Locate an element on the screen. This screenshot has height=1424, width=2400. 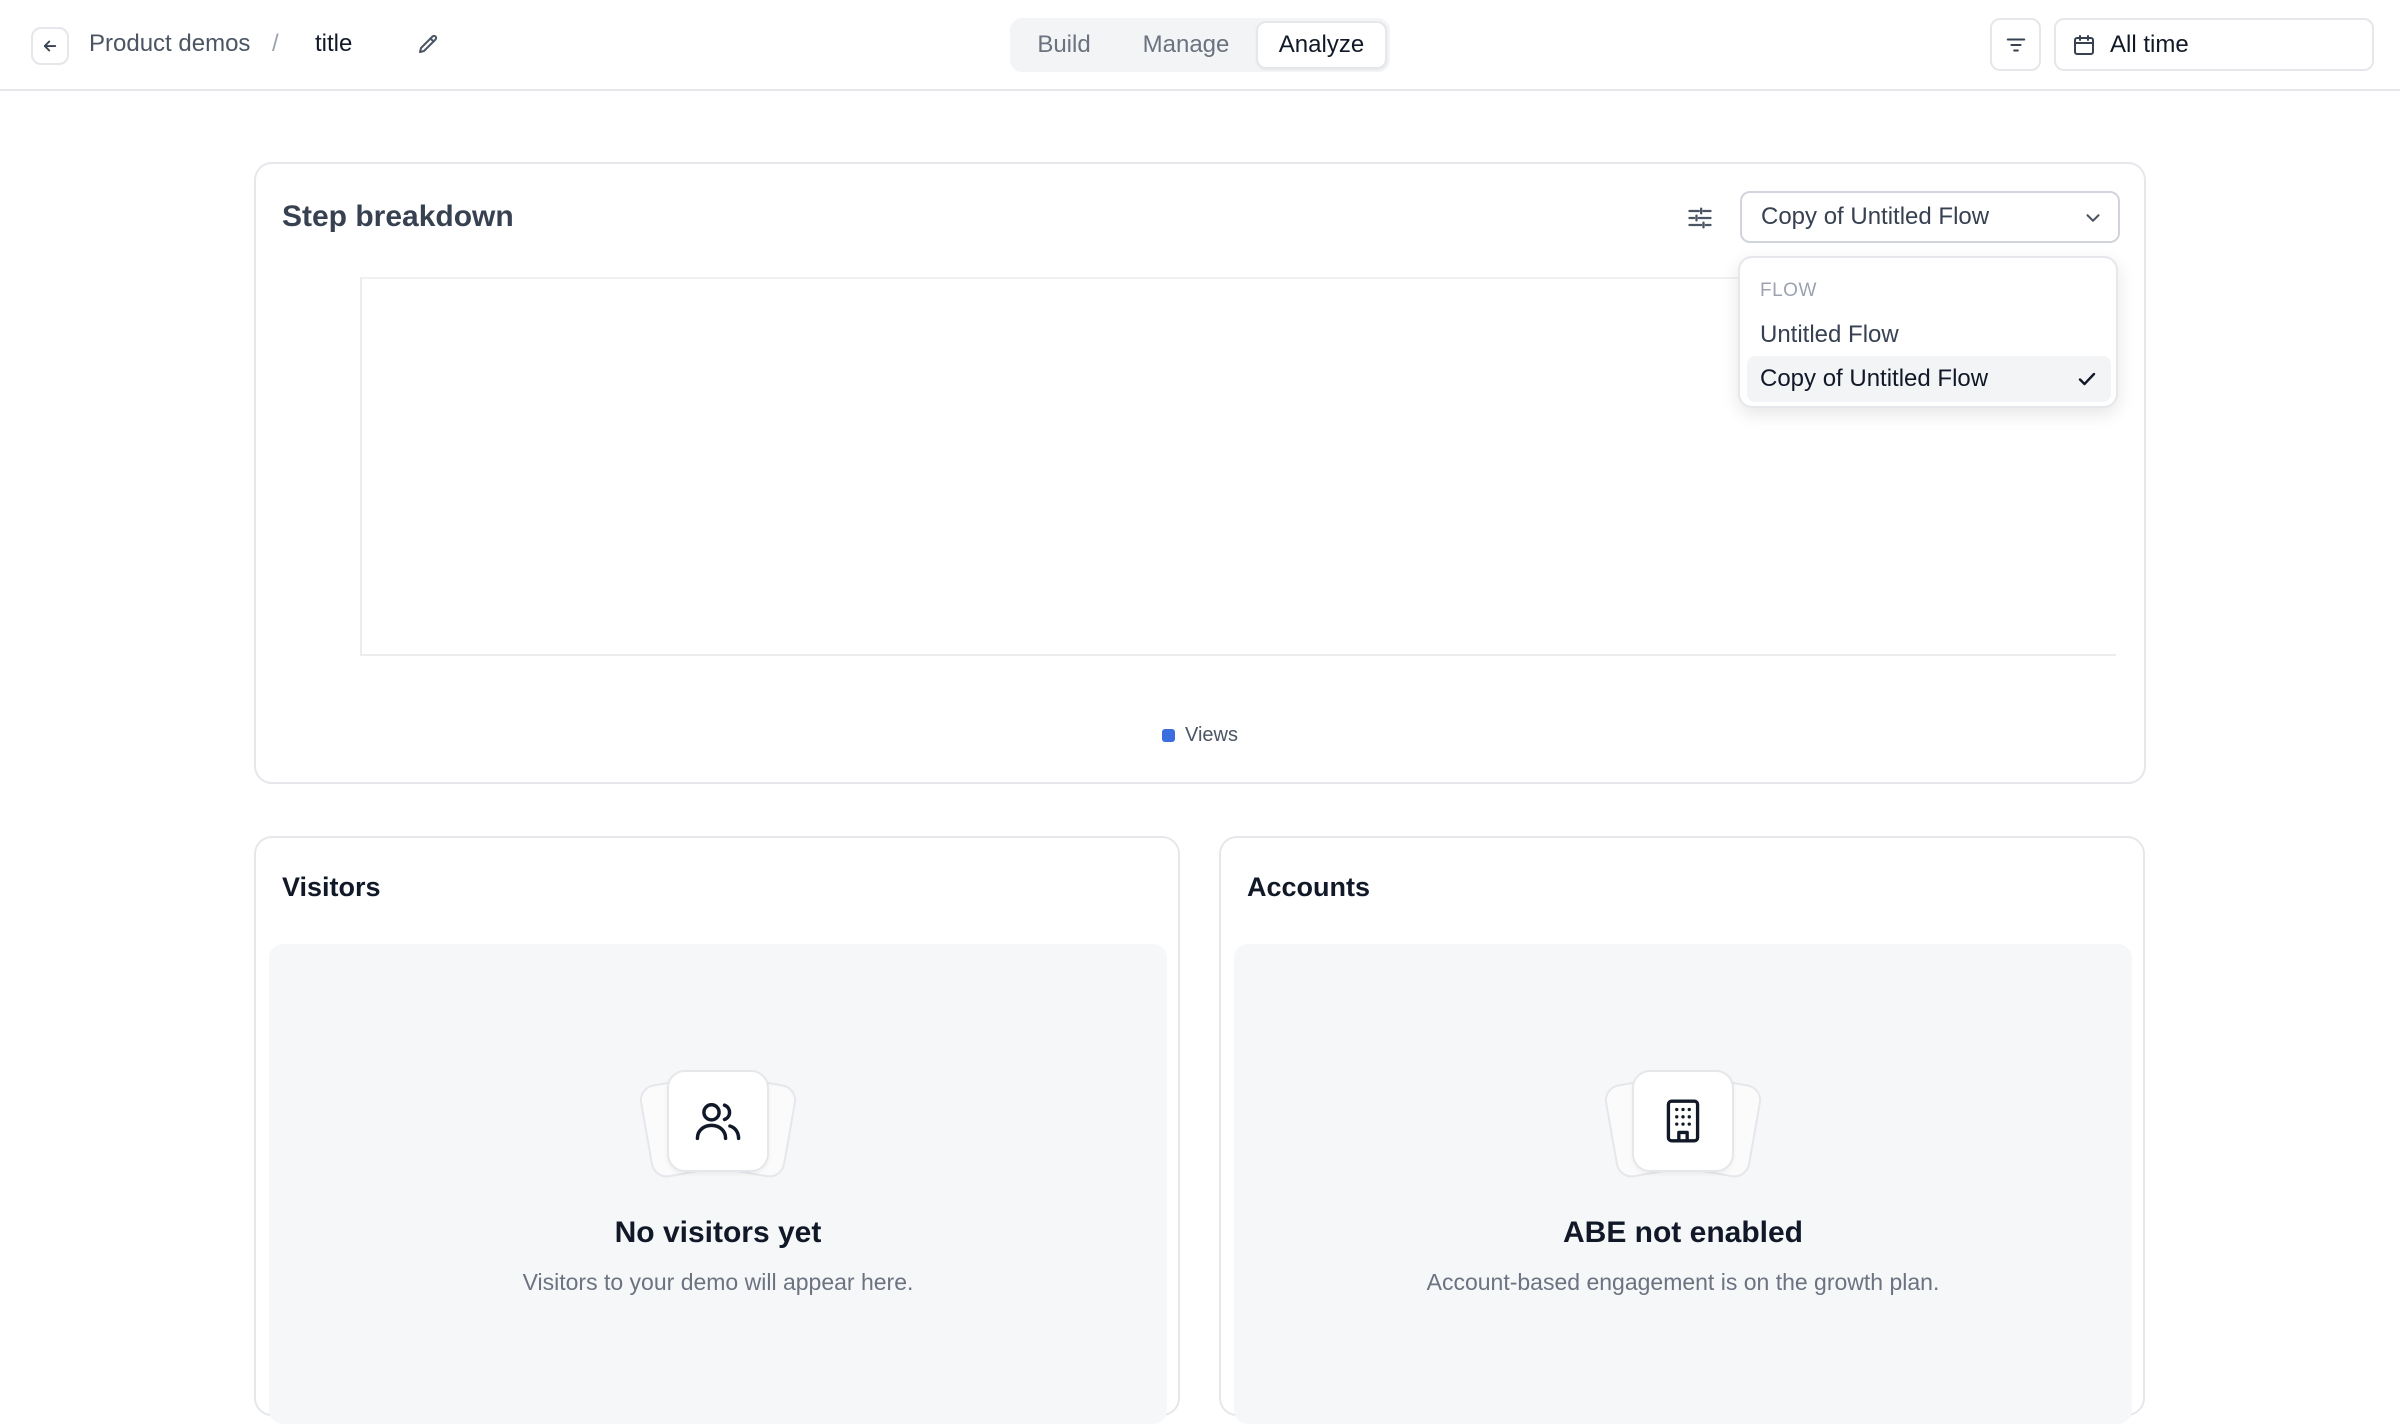
flow-select-value: Copy of Untitled Flow is located at coordinates (1875, 216).